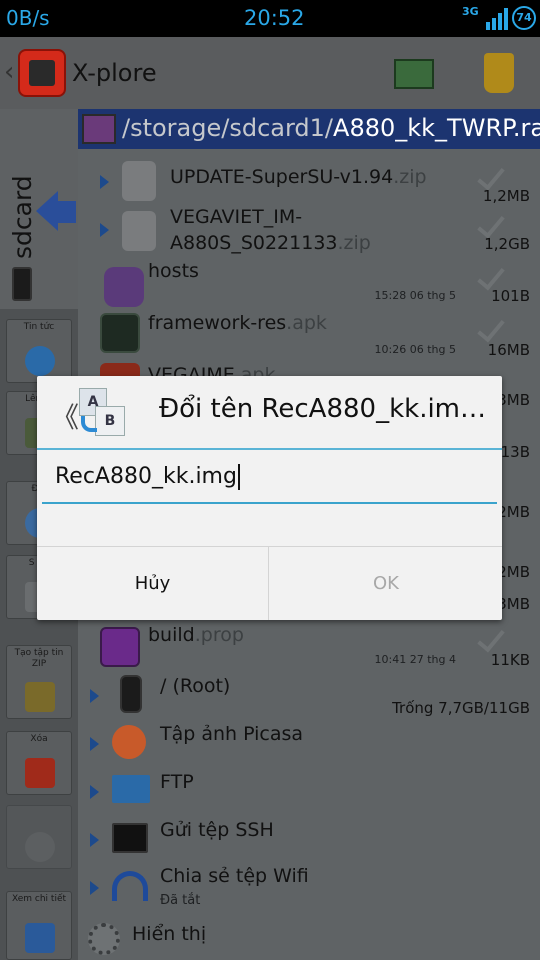 This screenshot has width=540, height=960. What do you see at coordinates (131, 789) in the screenshot?
I see `computer-icon` at bounding box center [131, 789].